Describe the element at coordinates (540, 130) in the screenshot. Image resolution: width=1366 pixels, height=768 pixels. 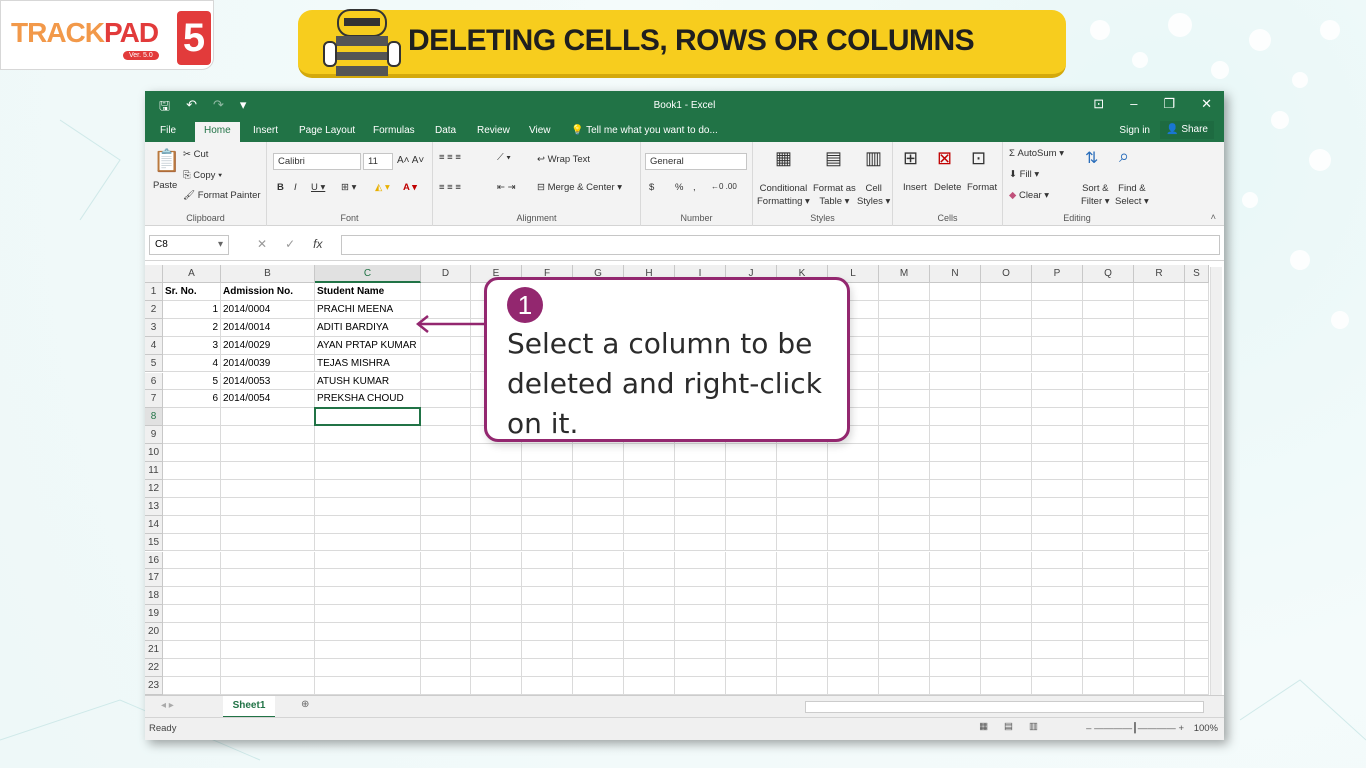
I see `tab-view: View` at that location.